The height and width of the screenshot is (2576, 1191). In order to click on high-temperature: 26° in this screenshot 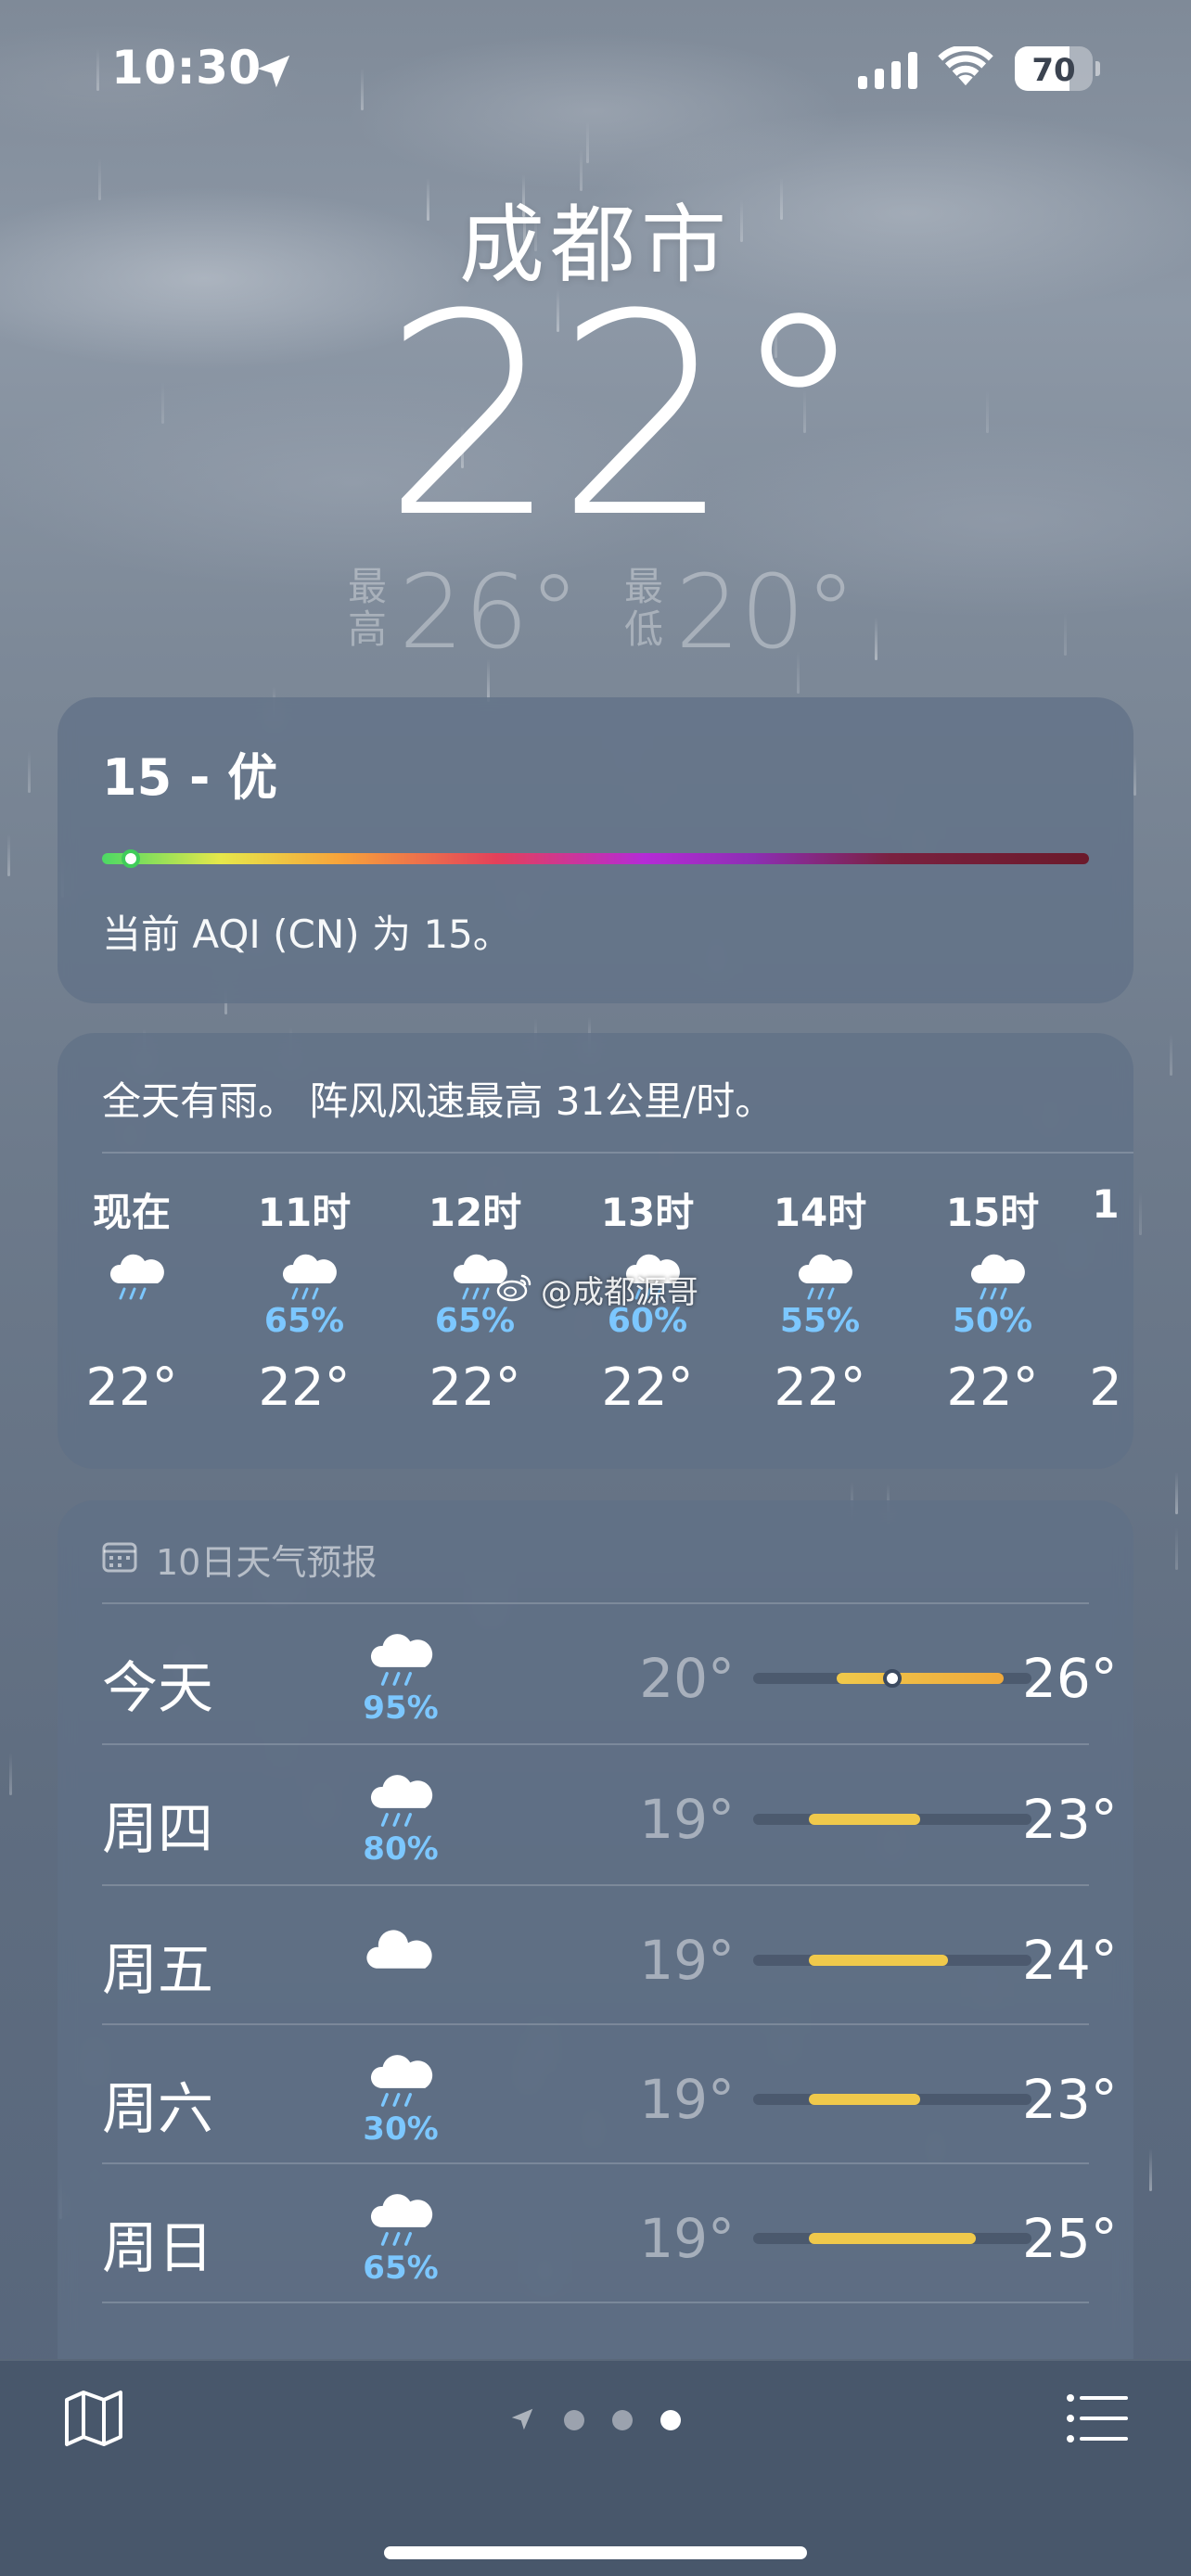, I will do `click(489, 612)`.